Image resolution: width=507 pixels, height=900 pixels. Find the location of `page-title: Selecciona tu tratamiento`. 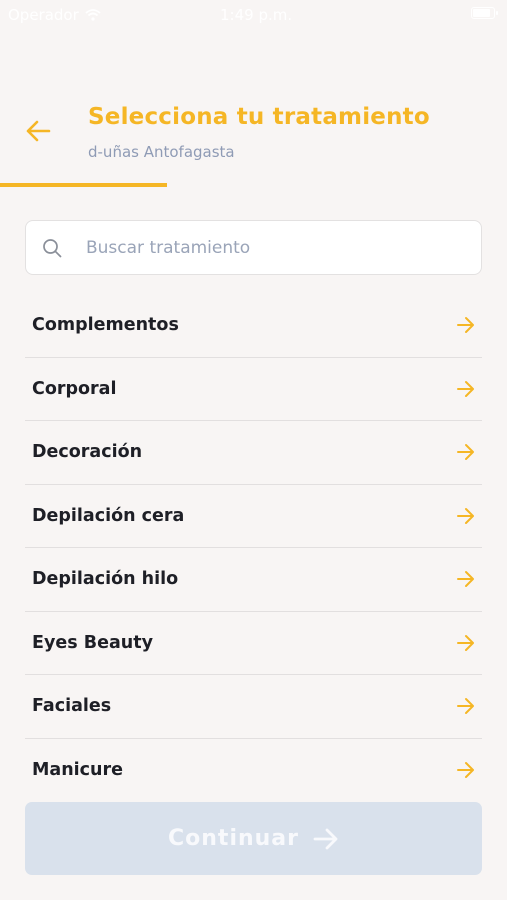

page-title: Selecciona tu tratamiento is located at coordinates (259, 117).